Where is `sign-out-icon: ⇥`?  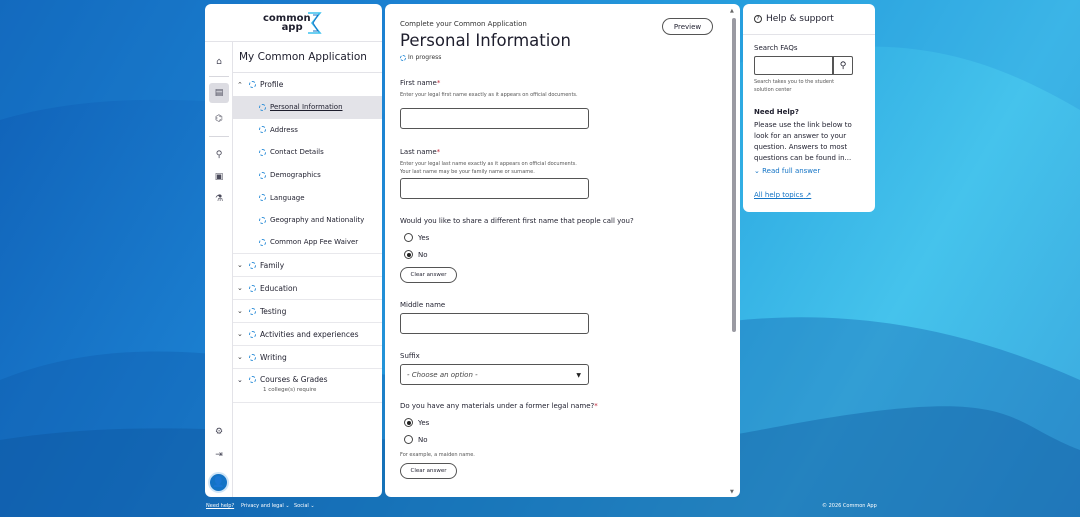 sign-out-icon: ⇥ is located at coordinates (219, 455).